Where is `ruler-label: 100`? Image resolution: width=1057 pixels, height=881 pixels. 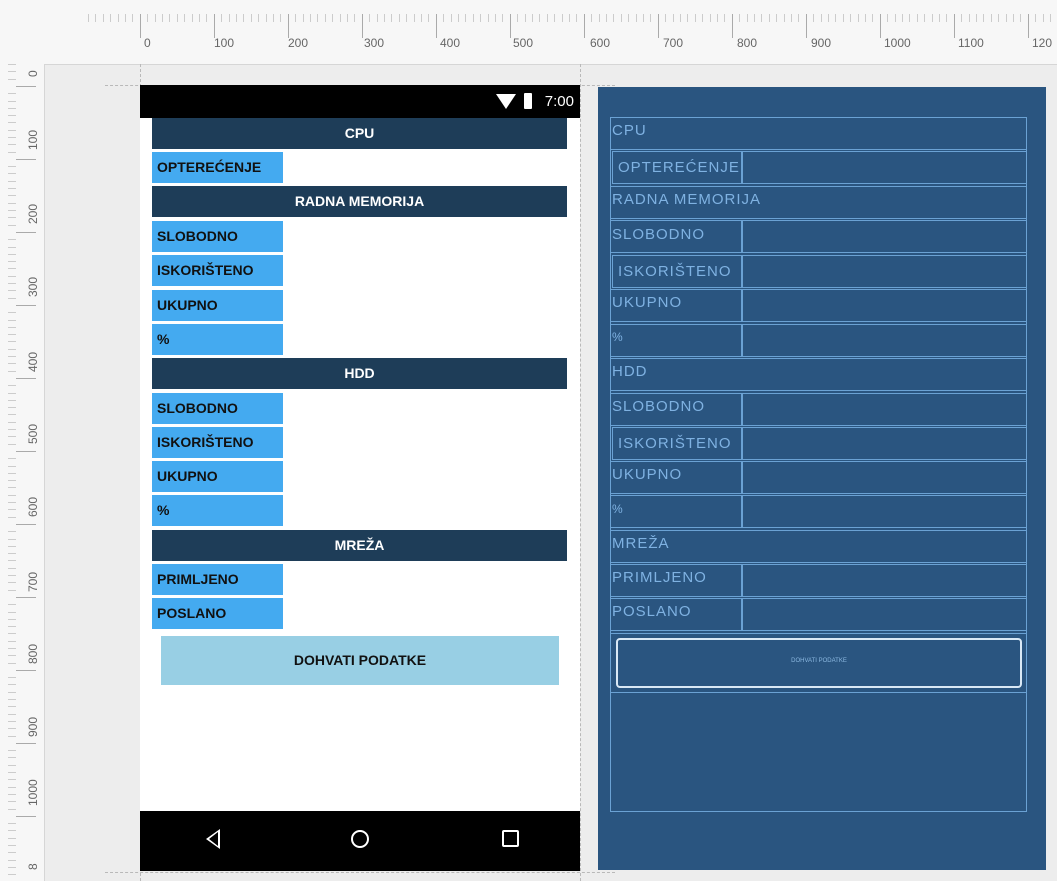 ruler-label: 100 is located at coordinates (224, 43).